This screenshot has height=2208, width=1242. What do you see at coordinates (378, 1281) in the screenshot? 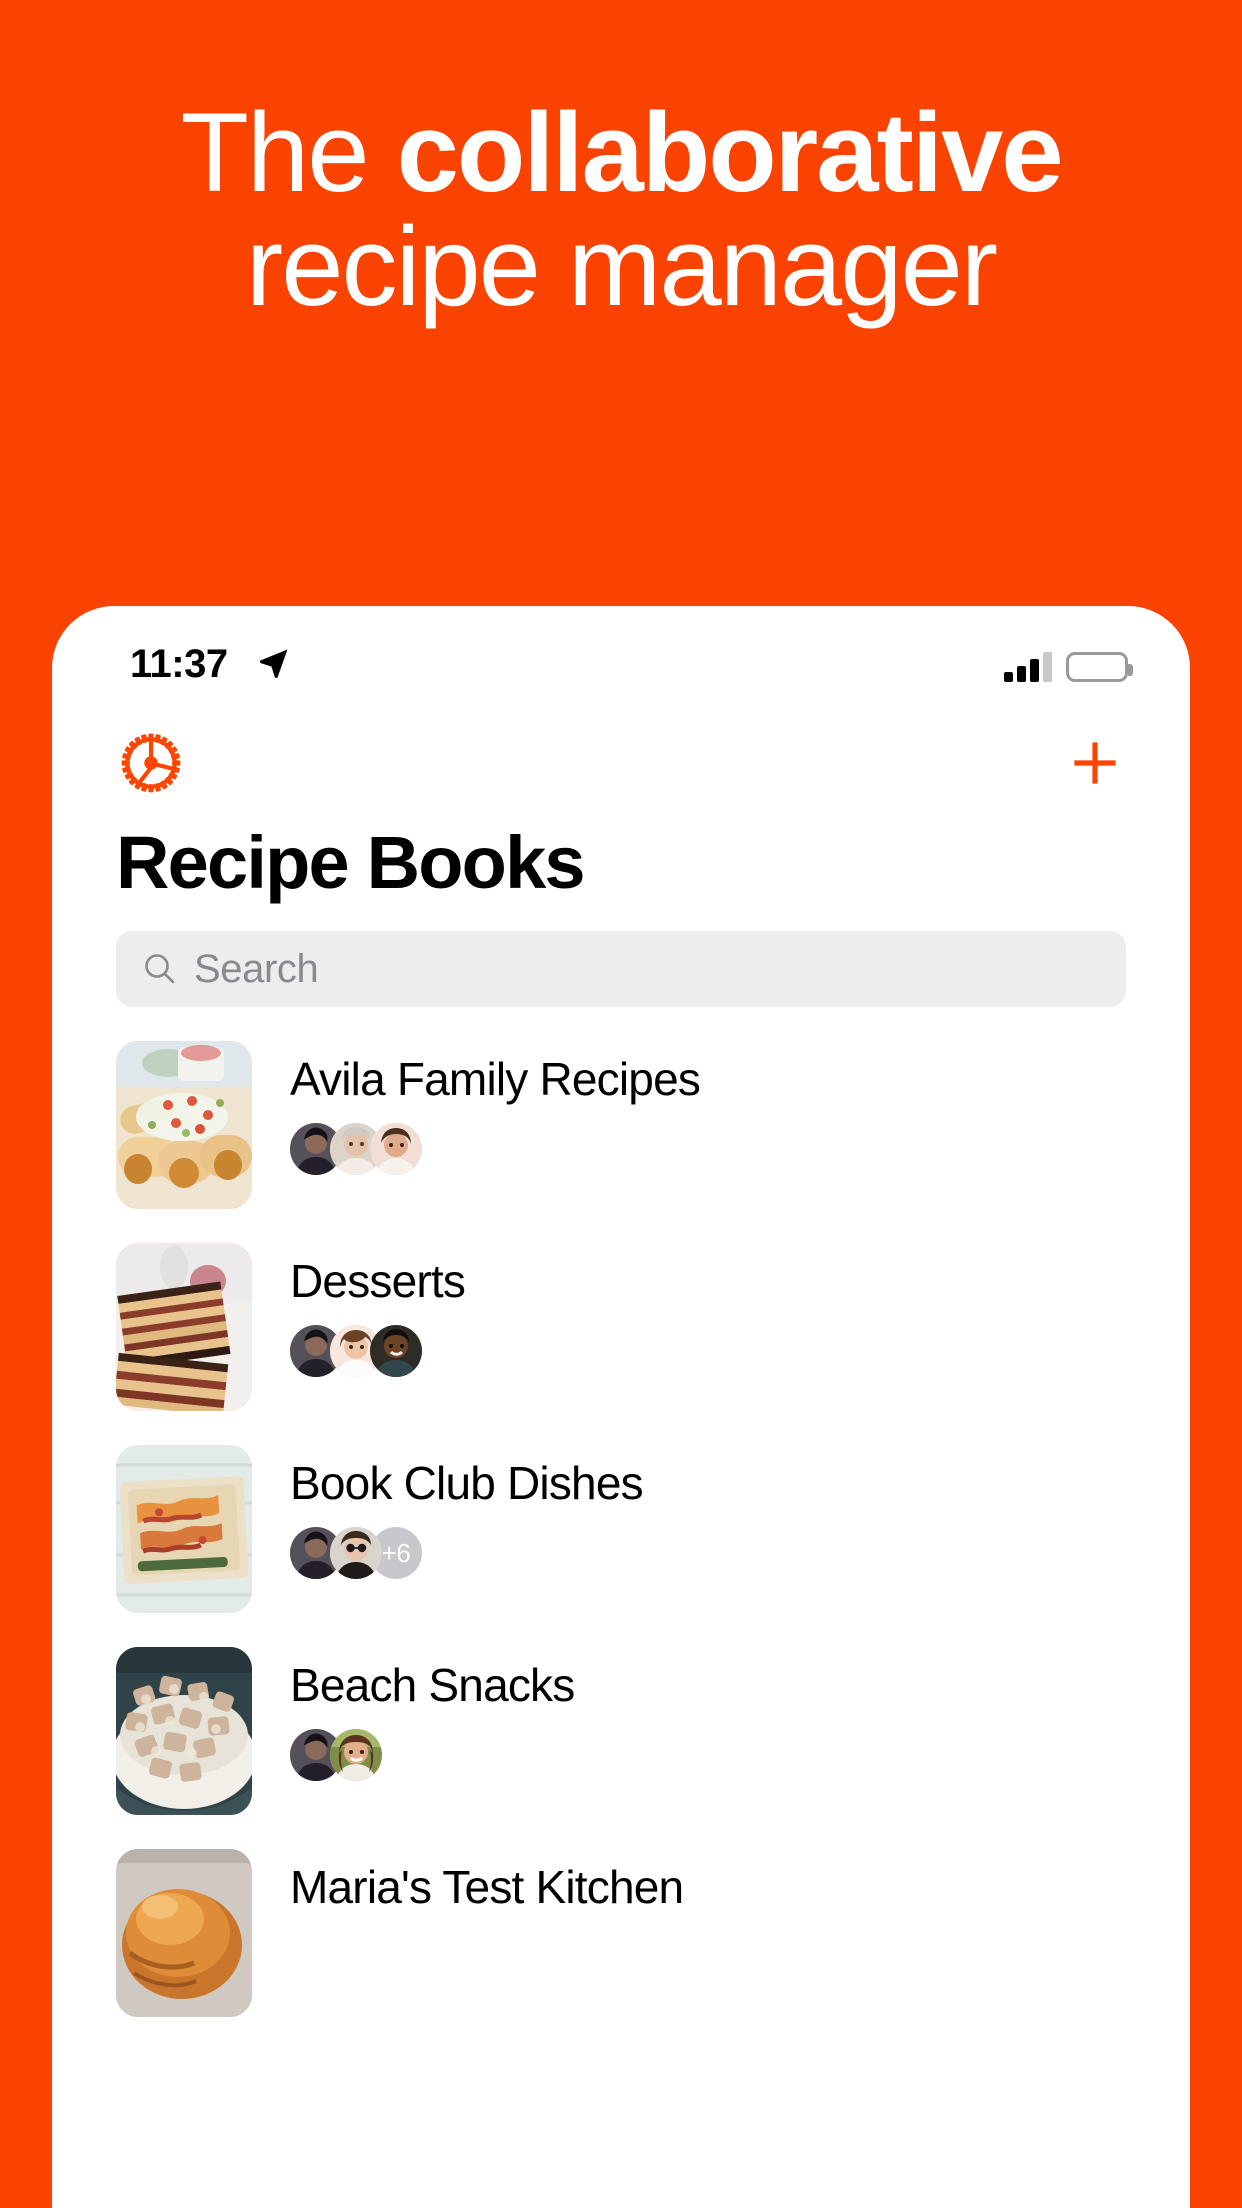
I see `recipe-book-title: Desserts` at bounding box center [378, 1281].